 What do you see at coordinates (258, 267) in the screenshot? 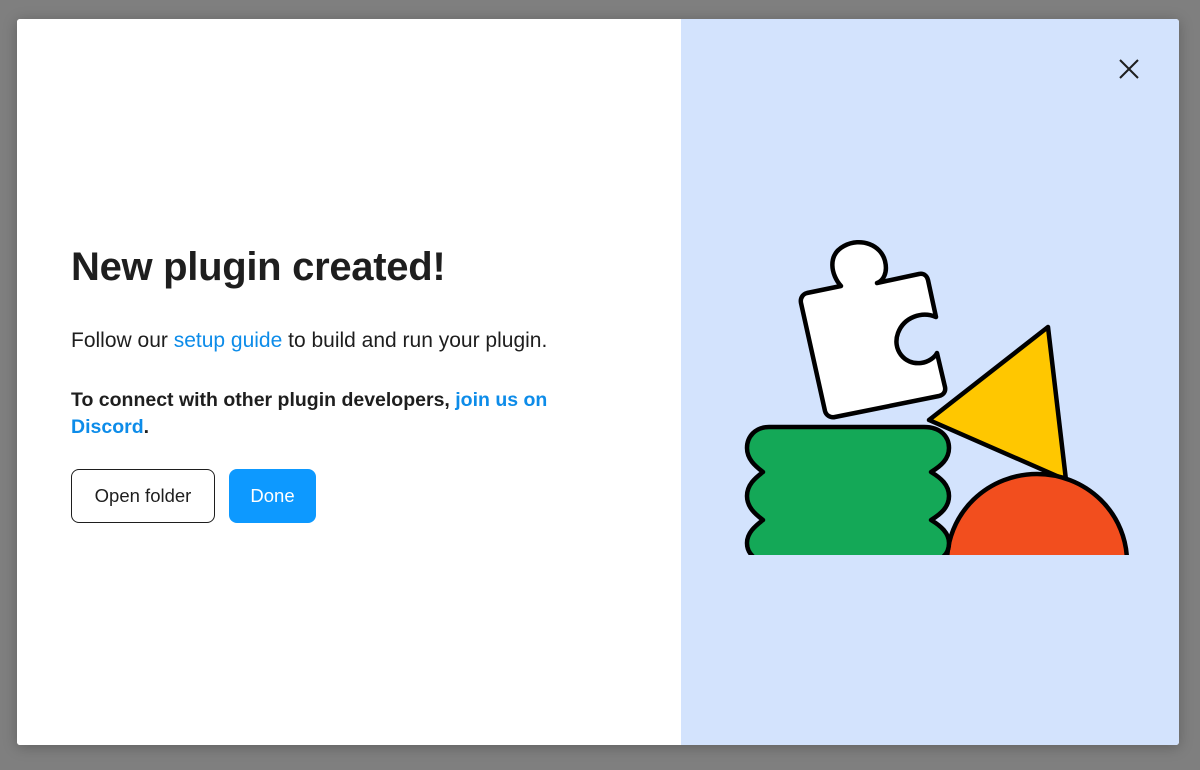
I see `dialog-title: New plugin created!` at bounding box center [258, 267].